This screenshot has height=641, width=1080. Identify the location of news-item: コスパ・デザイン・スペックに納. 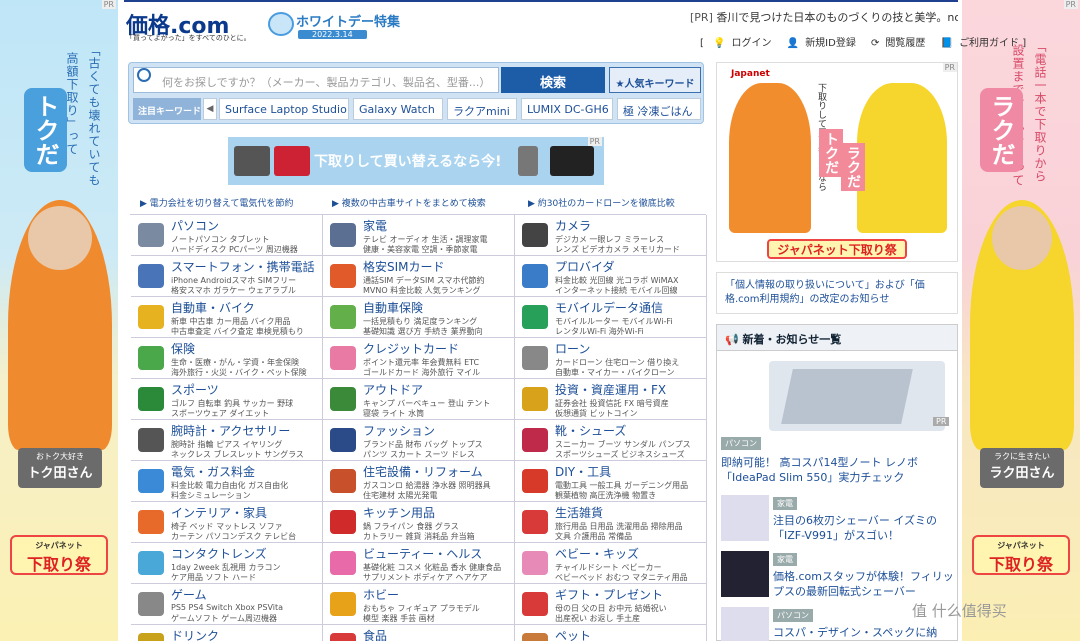
(864, 632).